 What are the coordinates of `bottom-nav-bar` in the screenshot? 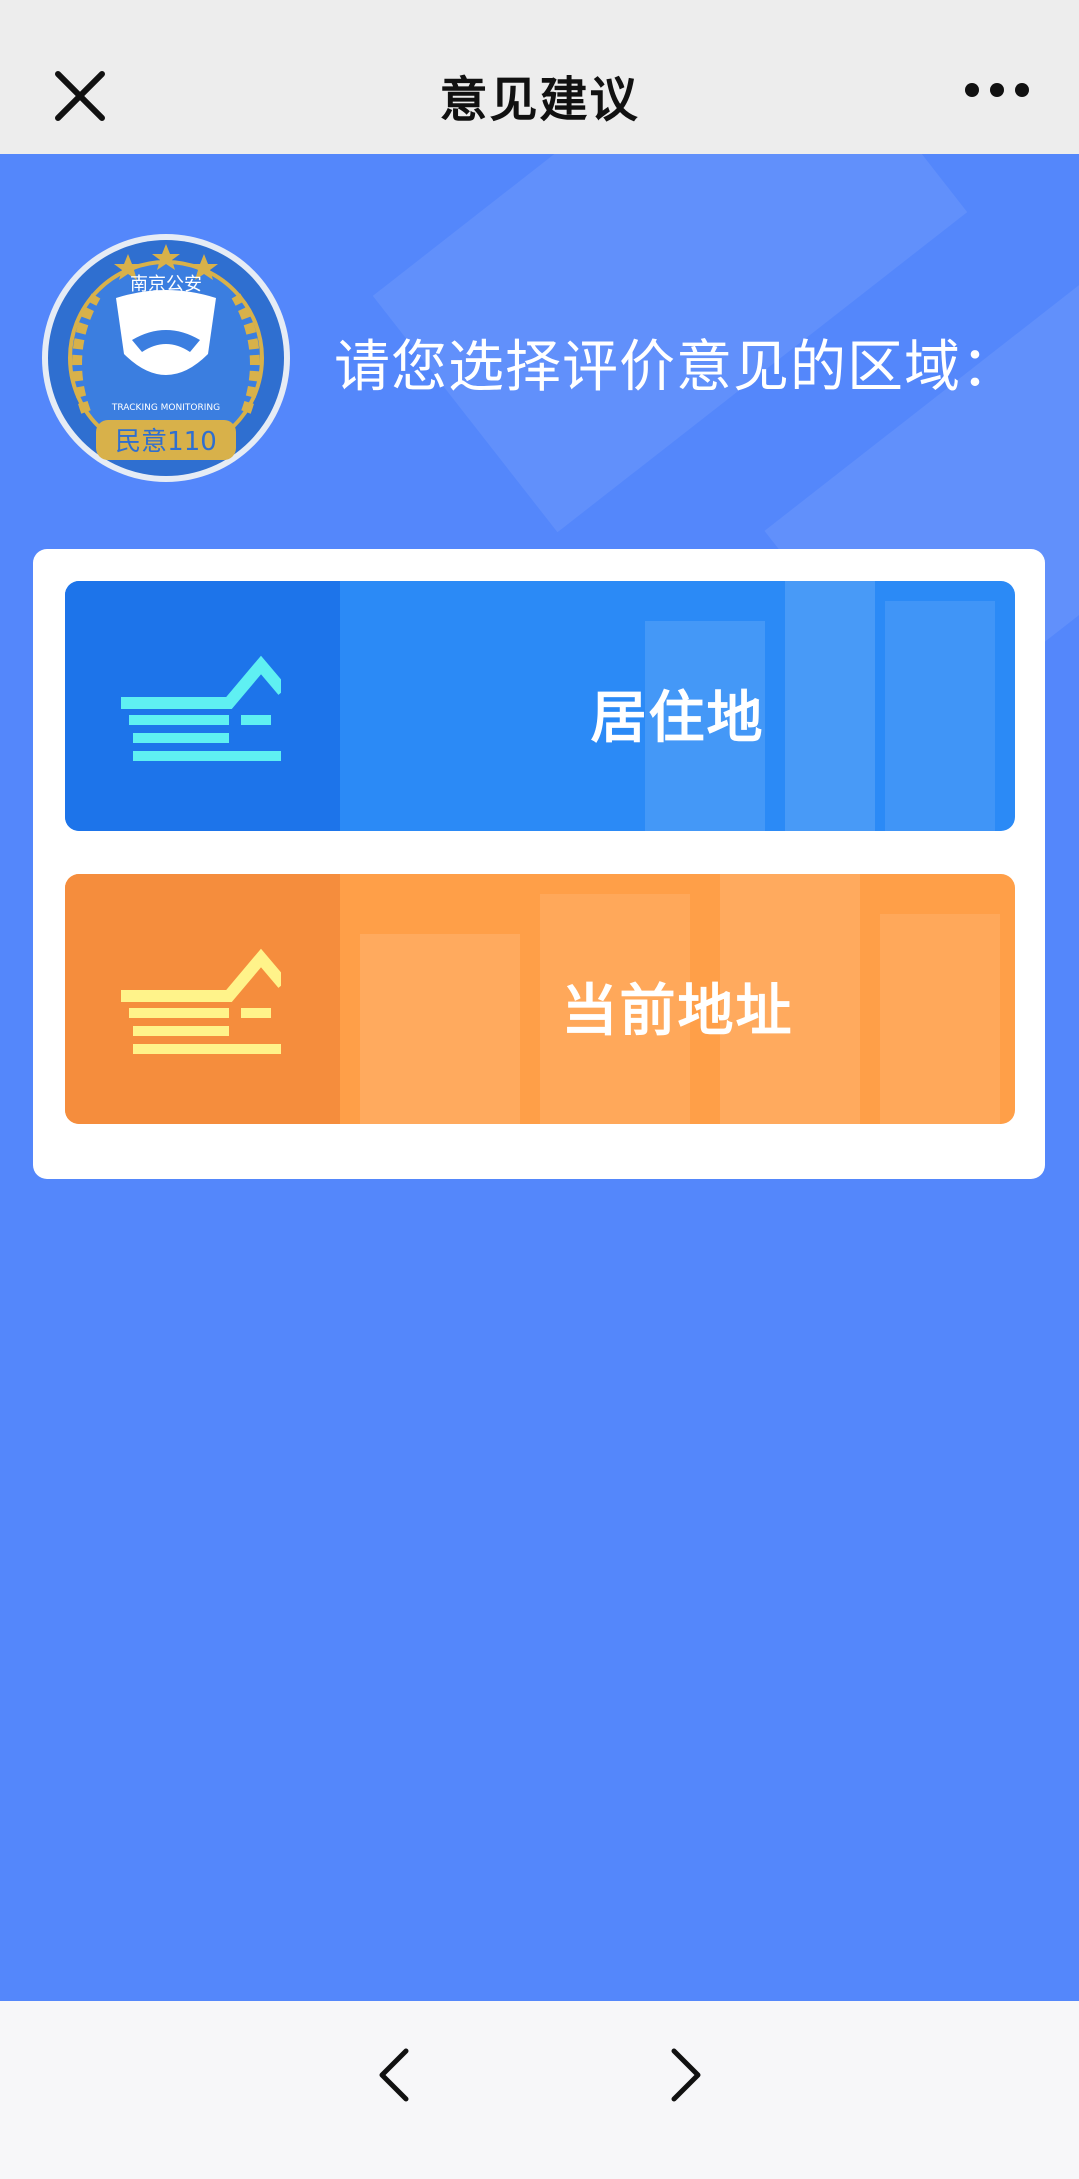 It's located at (539, 2090).